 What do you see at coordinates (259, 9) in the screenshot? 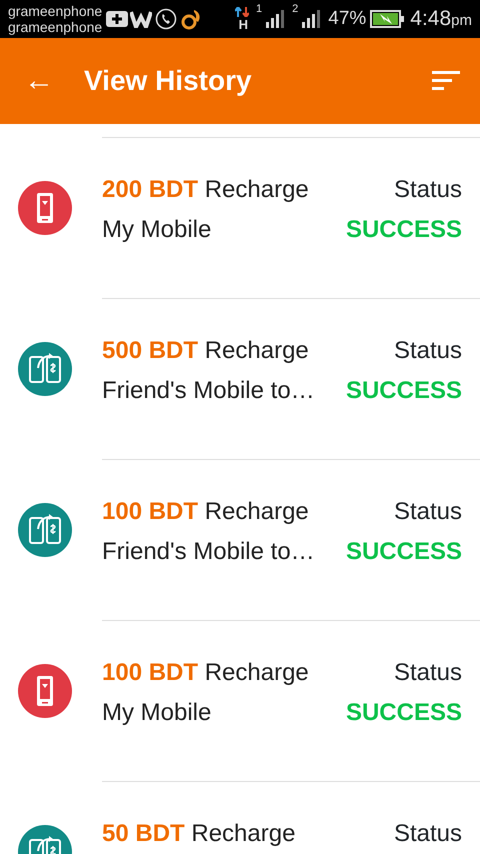
I see `sim-number: 1` at bounding box center [259, 9].